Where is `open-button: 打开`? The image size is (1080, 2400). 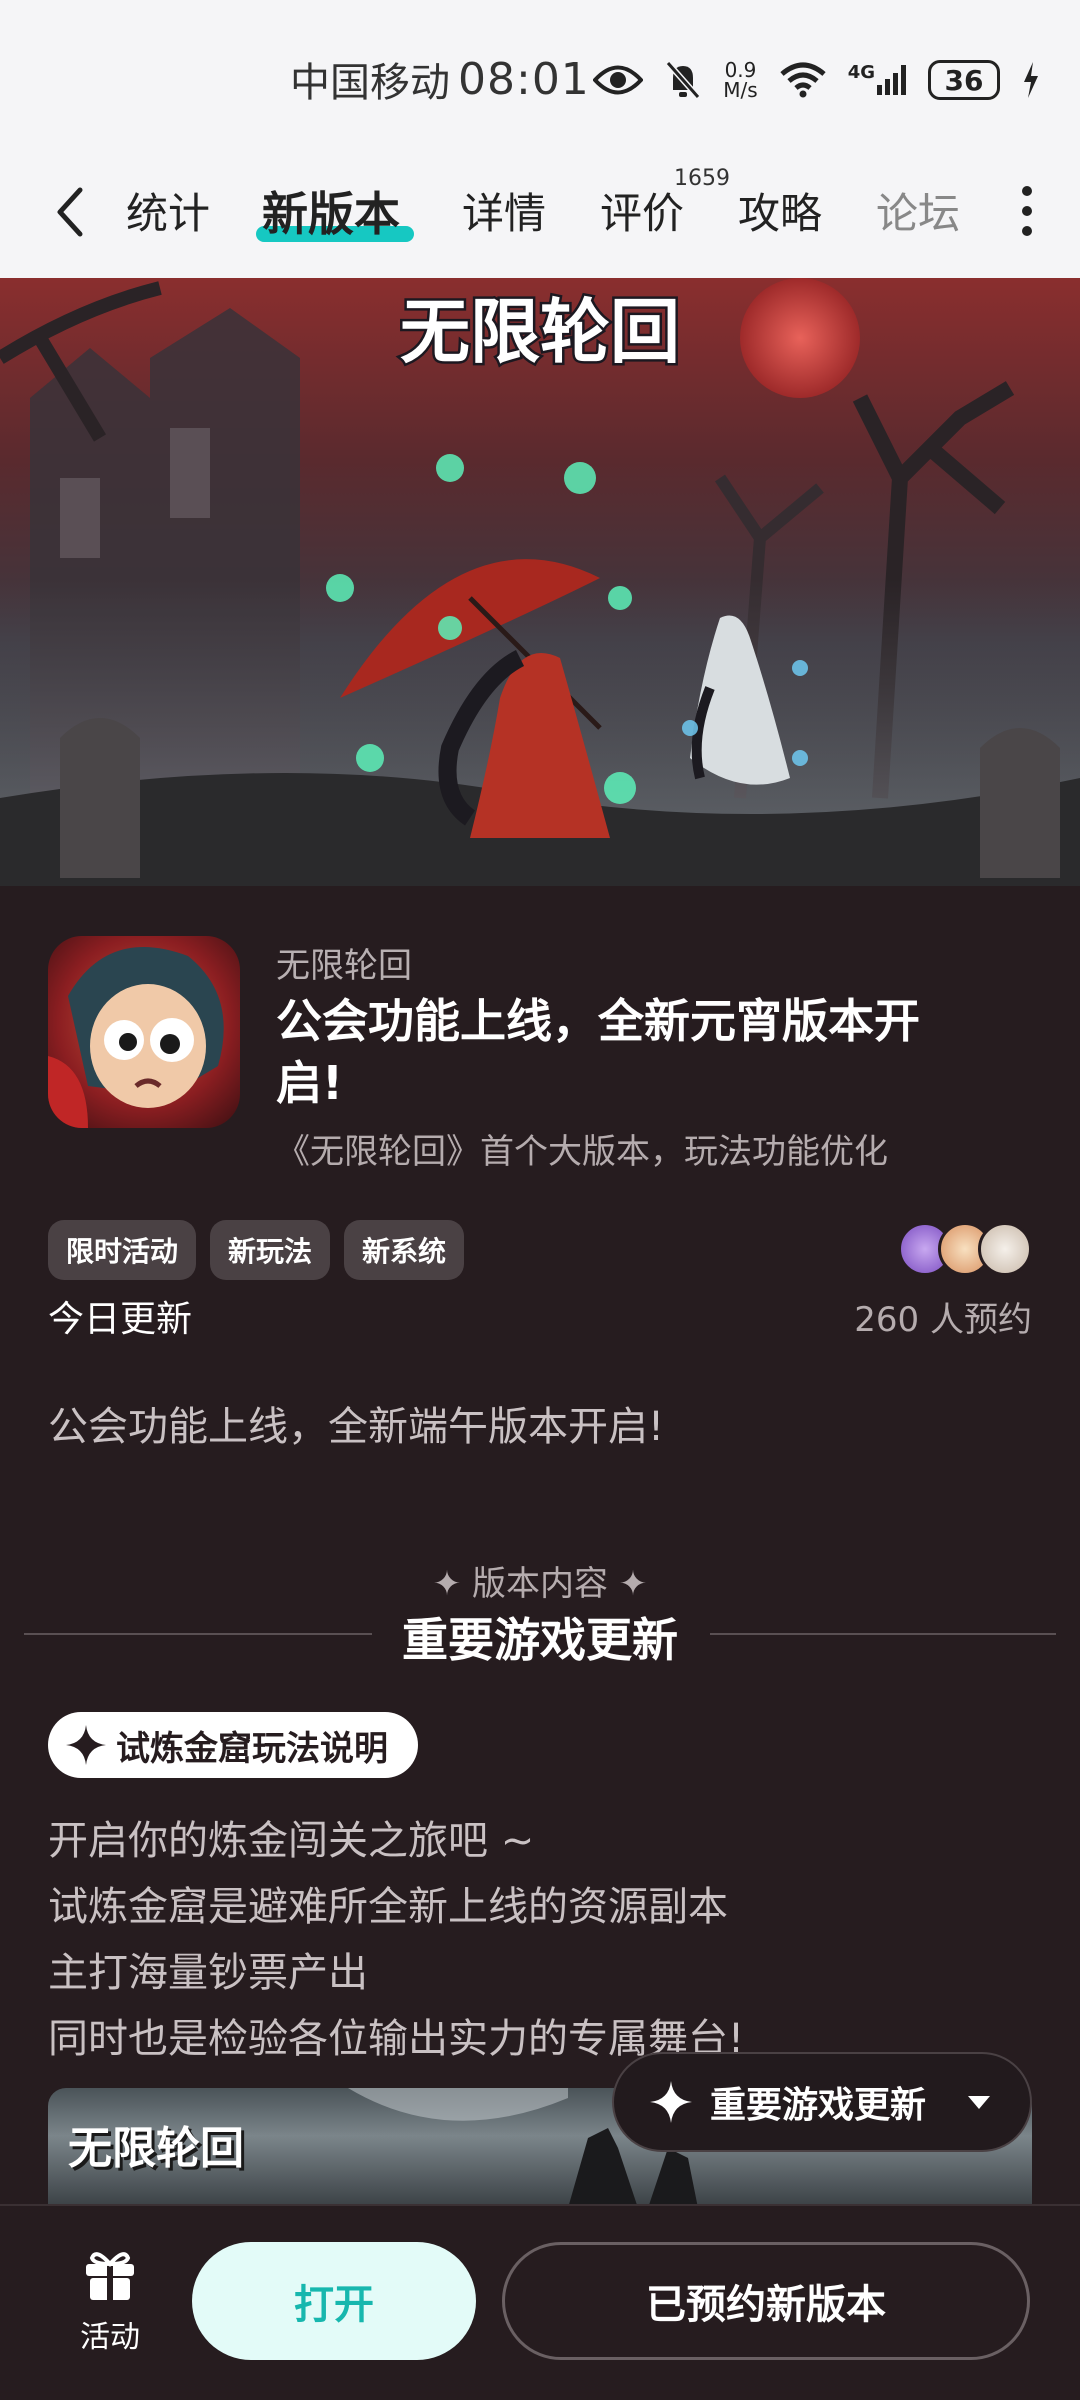
open-button: 打开 is located at coordinates (334, 2301).